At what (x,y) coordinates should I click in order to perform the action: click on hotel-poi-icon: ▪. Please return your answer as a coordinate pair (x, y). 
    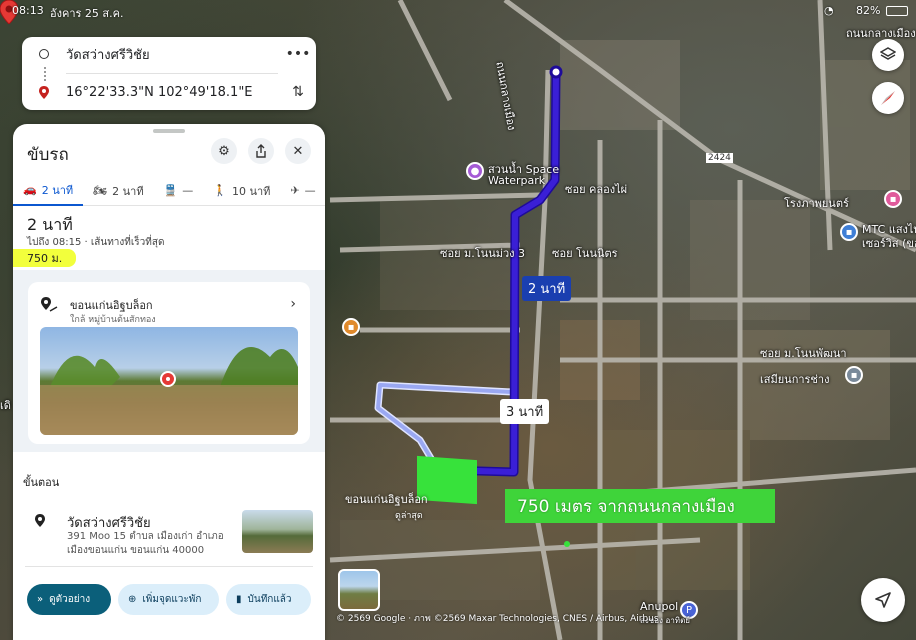
    Looking at the image, I should click on (893, 199).